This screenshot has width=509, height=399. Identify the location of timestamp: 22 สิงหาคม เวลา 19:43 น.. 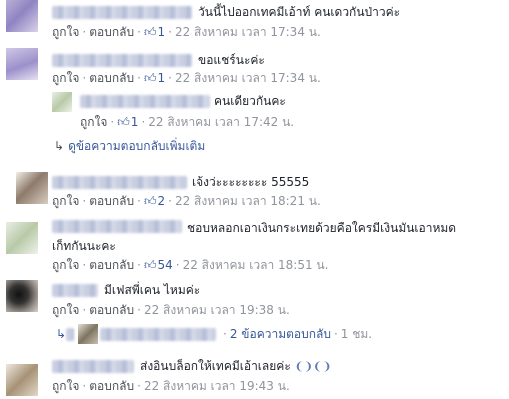
(217, 386).